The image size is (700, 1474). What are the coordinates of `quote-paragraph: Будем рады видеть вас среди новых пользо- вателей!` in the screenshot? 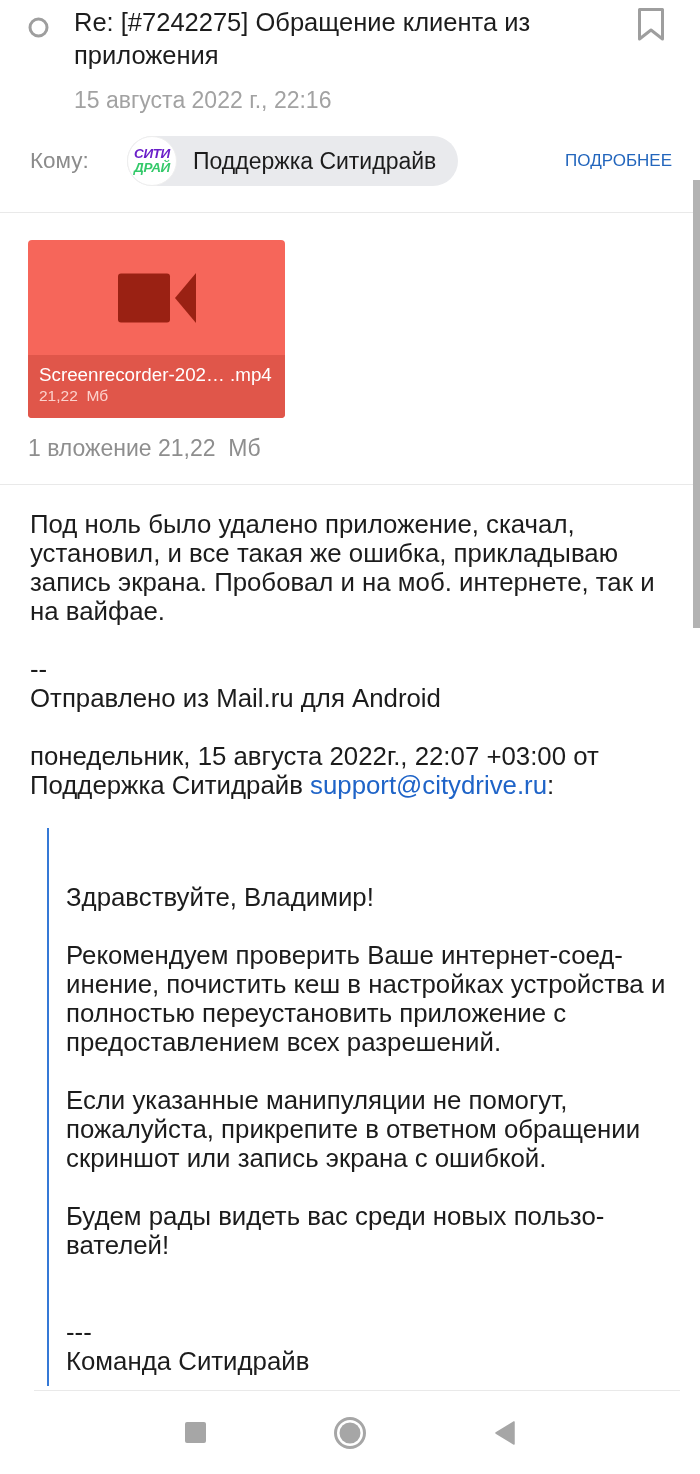 It's located at (336, 1231).